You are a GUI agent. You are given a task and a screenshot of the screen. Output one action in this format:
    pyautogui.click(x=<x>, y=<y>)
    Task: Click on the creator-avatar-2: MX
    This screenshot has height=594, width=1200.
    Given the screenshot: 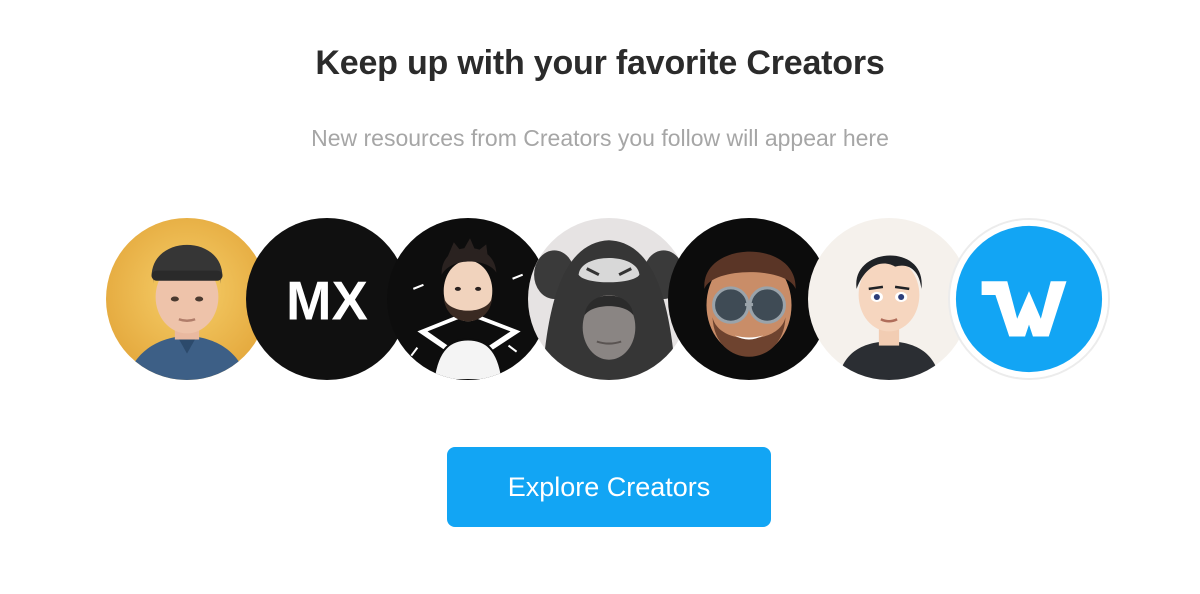 What is the action you would take?
    pyautogui.click(x=327, y=299)
    